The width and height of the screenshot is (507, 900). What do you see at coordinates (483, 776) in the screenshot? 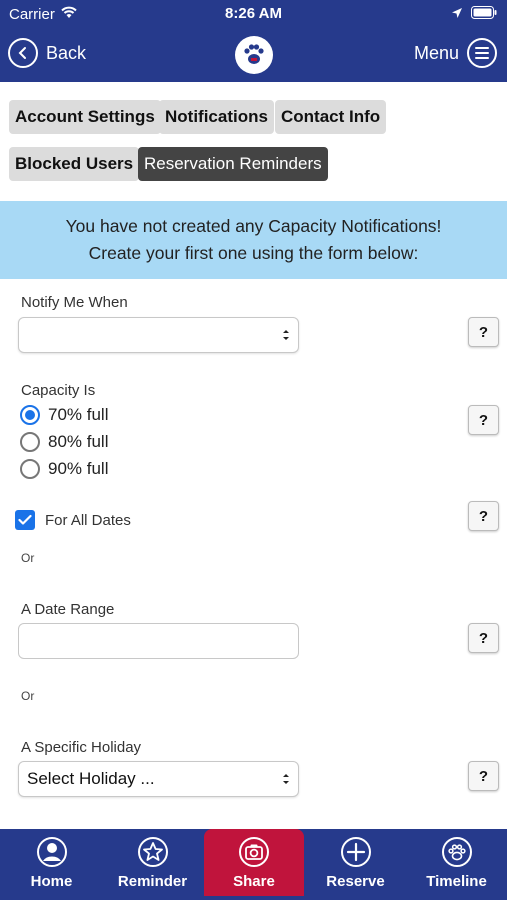
I see `holiday-help-button: ?` at bounding box center [483, 776].